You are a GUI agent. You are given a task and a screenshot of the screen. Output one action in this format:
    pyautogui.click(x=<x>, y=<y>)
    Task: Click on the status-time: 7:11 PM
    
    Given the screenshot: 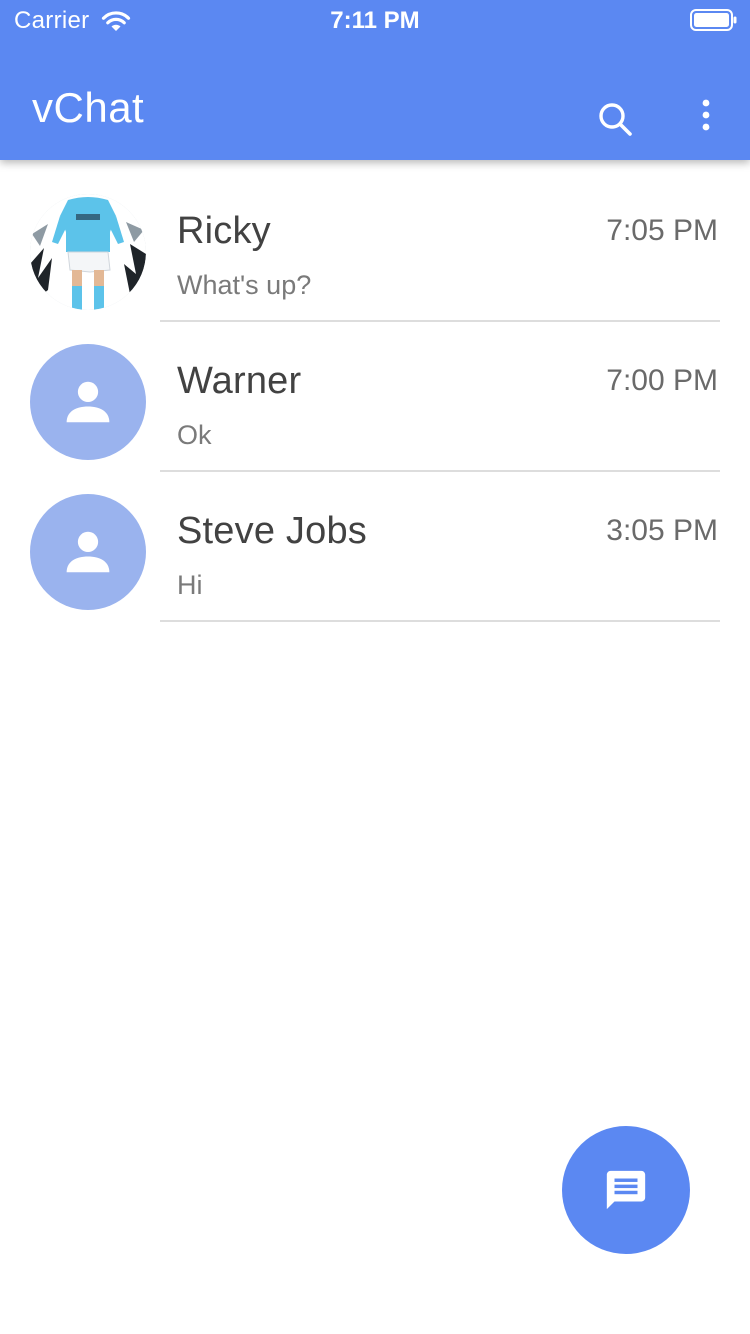 What is the action you would take?
    pyautogui.click(x=375, y=20)
    